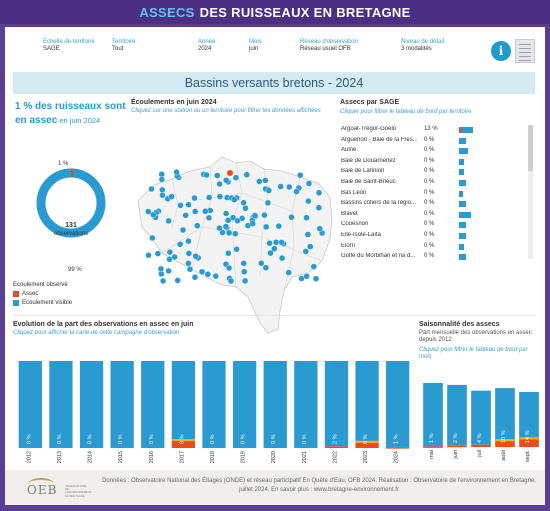 The height and width of the screenshot is (511, 550). What do you see at coordinates (429, 225) in the screenshot?
I see `sage-row: Couesnon 0 %` at bounding box center [429, 225].